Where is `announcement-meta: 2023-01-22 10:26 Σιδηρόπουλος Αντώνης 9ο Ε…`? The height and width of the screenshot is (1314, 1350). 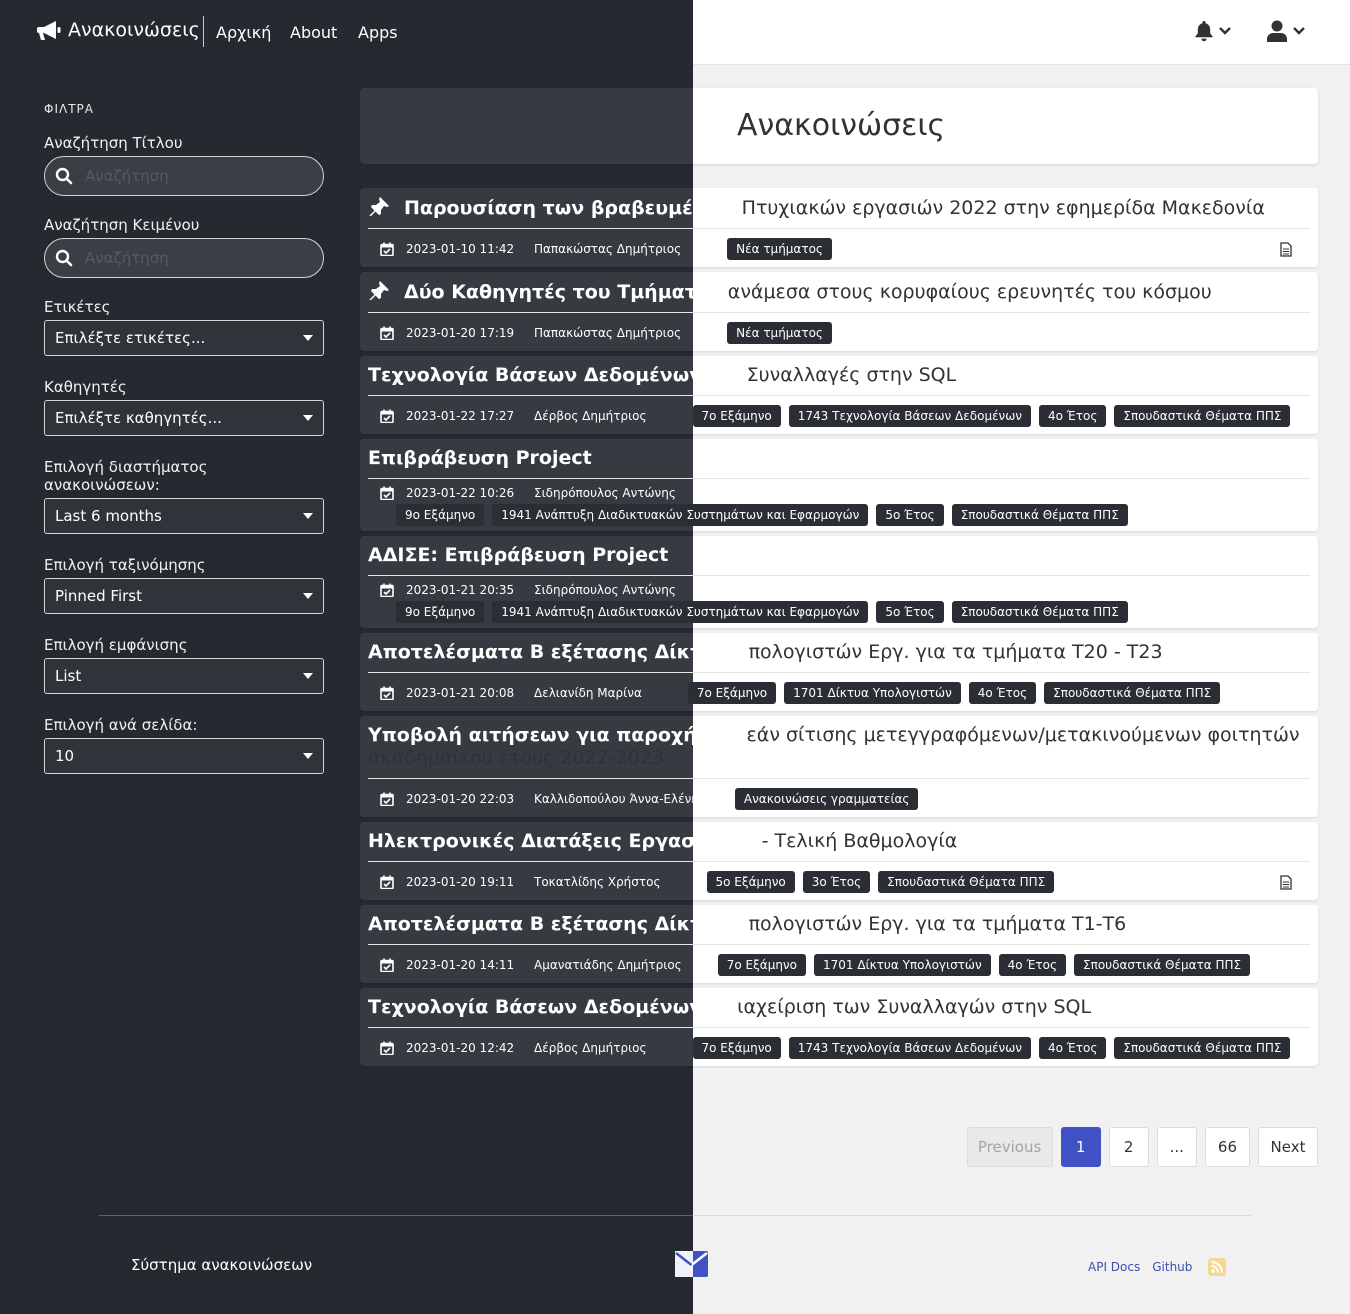
announcement-meta: 2023-01-22 10:26 Σιδηρόπουλος Αντώνης 9ο Ε… is located at coordinates (839, 506).